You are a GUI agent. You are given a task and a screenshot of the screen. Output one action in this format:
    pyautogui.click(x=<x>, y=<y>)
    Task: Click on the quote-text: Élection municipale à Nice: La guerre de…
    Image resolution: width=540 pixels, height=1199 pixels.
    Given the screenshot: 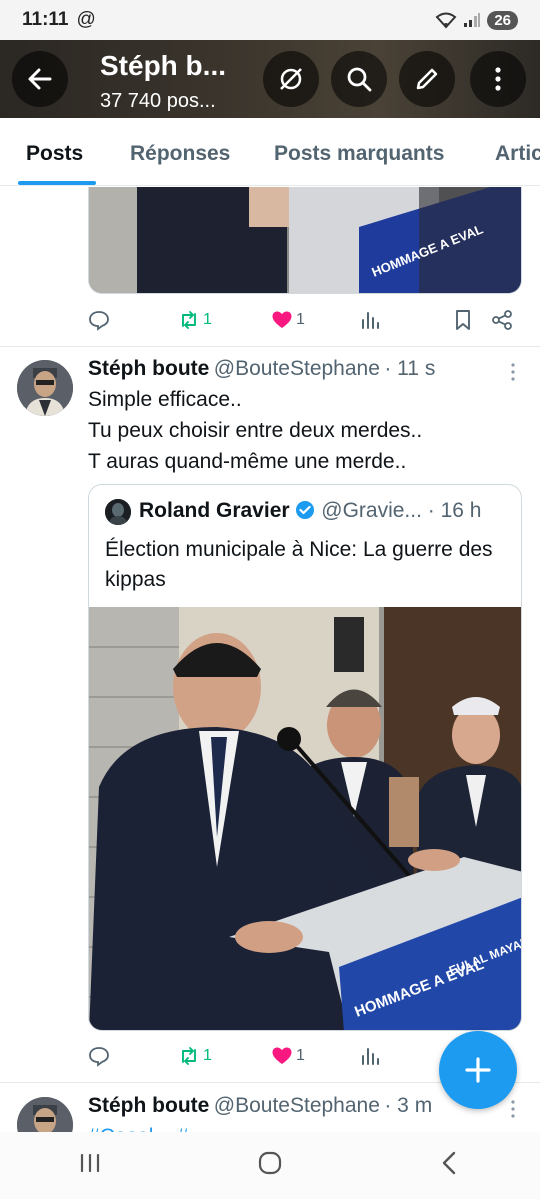 What is the action you would take?
    pyautogui.click(x=299, y=564)
    